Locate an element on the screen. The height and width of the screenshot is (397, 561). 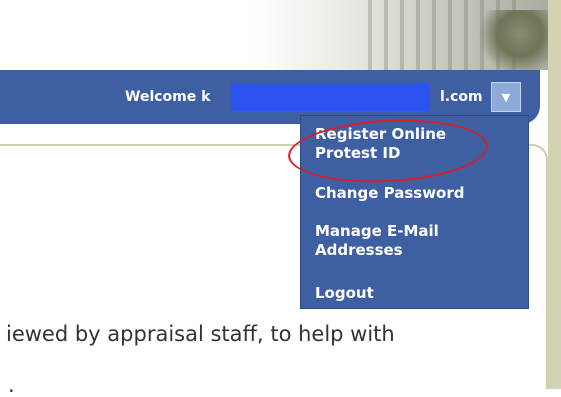
user-menu-dropdown-button: ▼ is located at coordinates (506, 97).